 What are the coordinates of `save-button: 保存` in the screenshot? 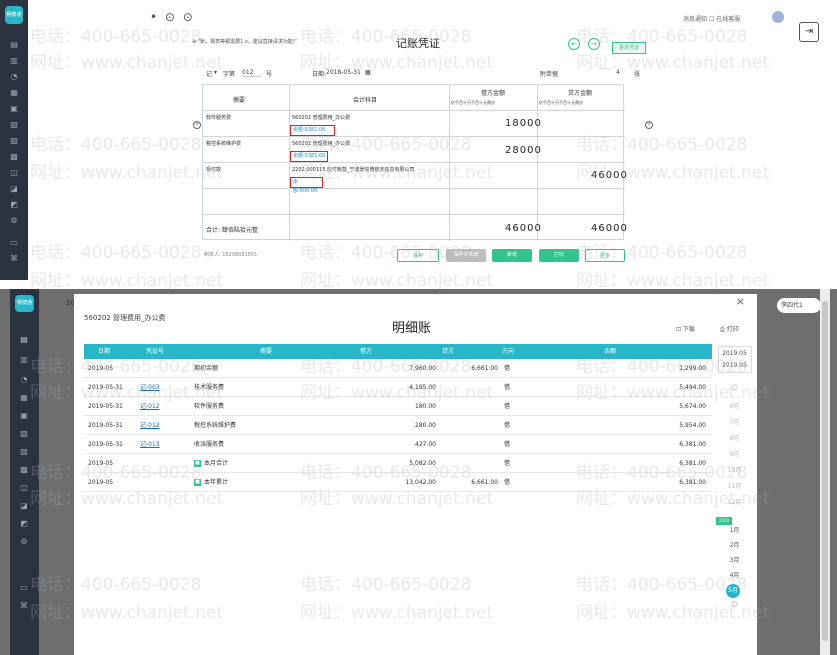 It's located at (418, 255).